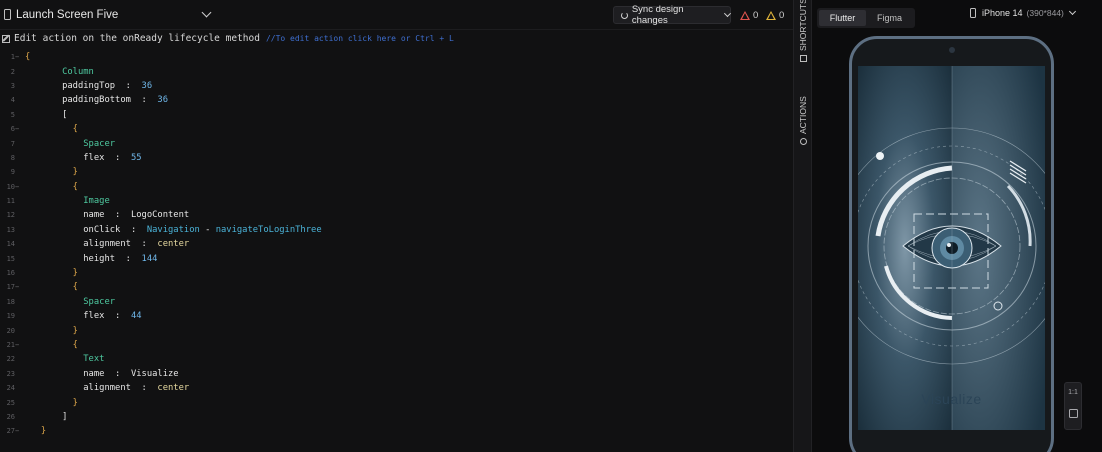 The image size is (1102, 452). Describe the element at coordinates (951, 248) in the screenshot. I see `logo-content-image` at that location.